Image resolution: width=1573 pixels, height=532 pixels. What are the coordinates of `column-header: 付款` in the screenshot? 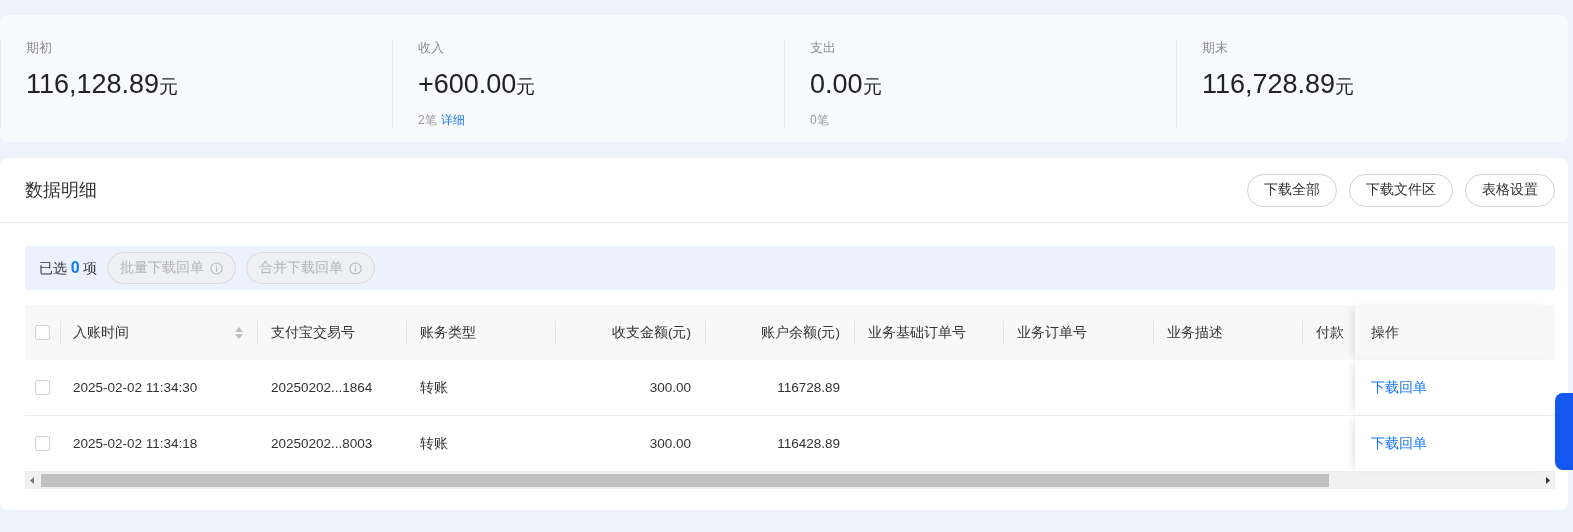 It's located at (1330, 332).